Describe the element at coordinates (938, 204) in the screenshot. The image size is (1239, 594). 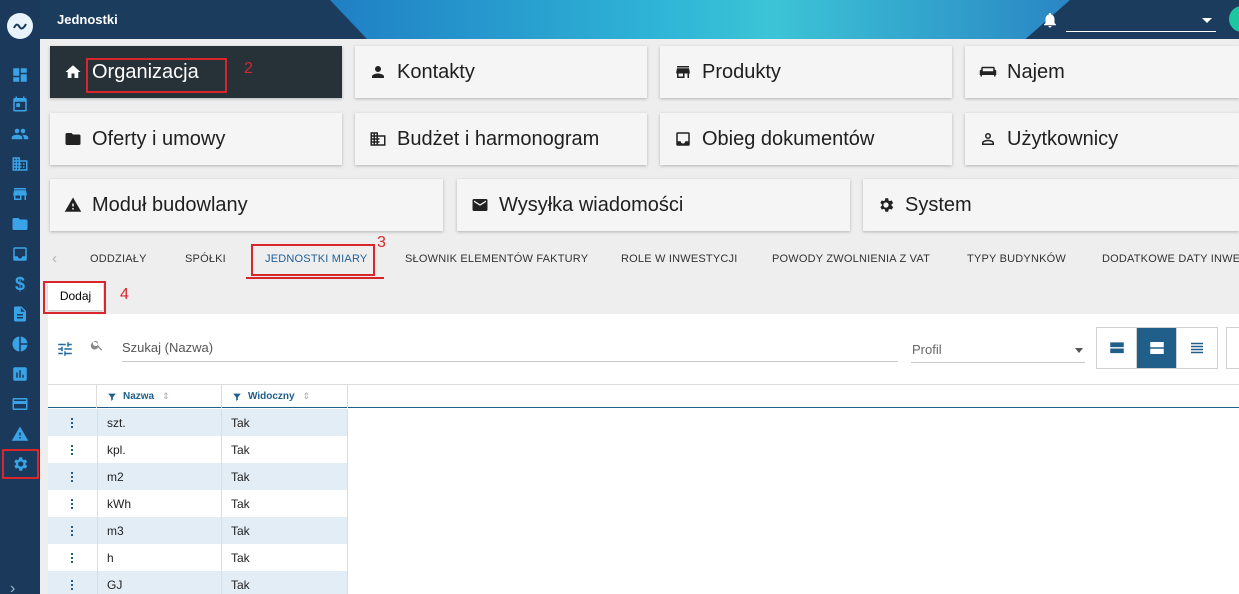
I see `module-label: System` at that location.